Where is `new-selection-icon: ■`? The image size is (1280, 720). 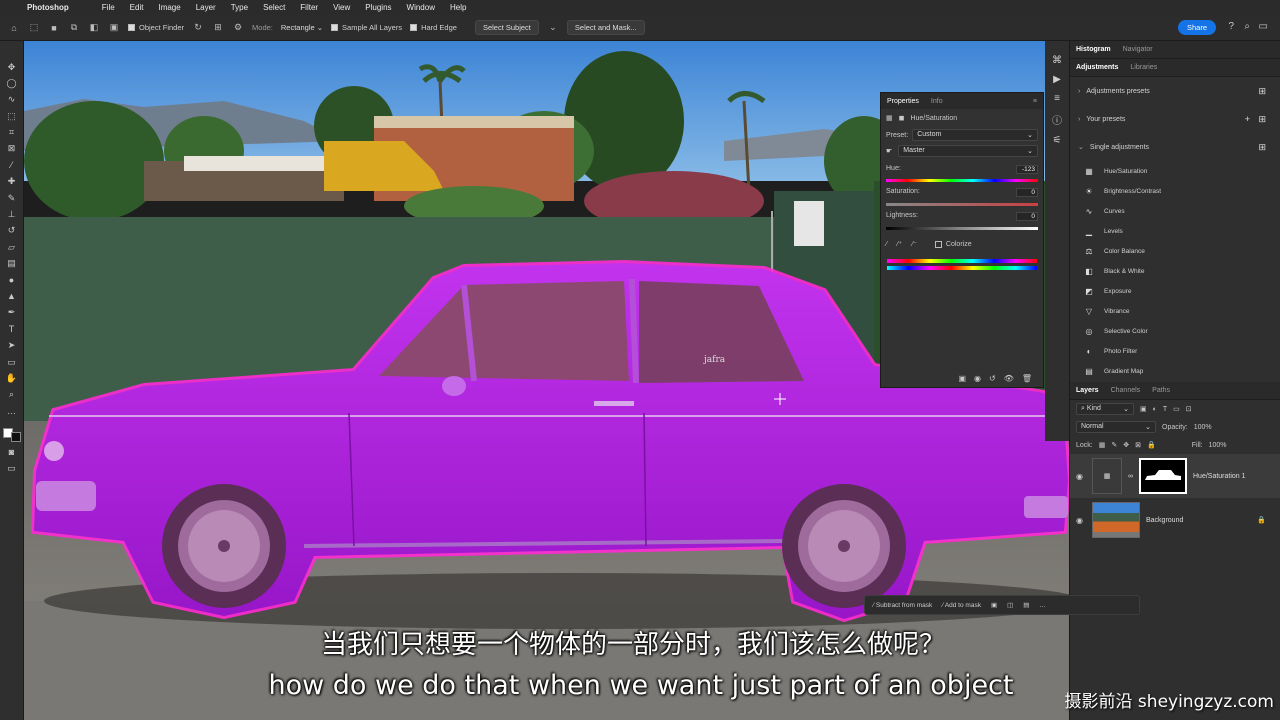
new-selection-icon: ■ is located at coordinates (54, 28).